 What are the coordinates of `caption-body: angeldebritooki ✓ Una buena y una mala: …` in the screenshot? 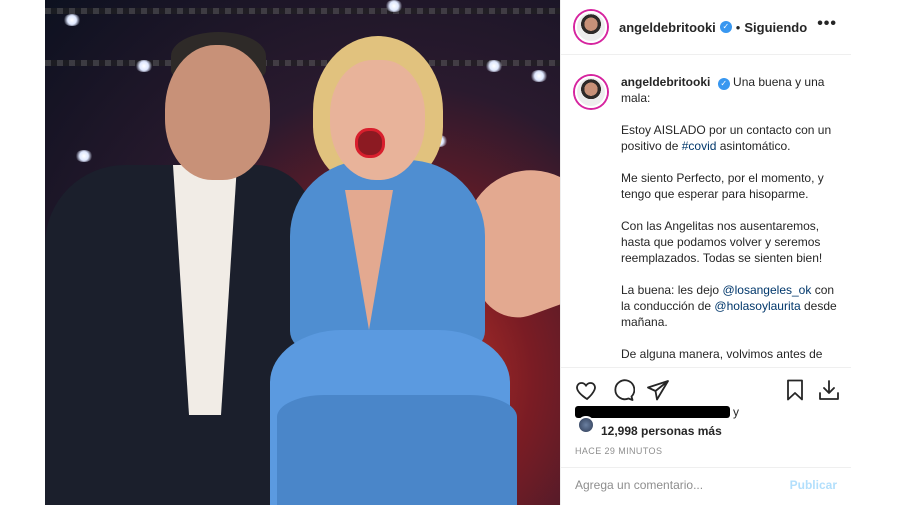 It's located at (729, 220).